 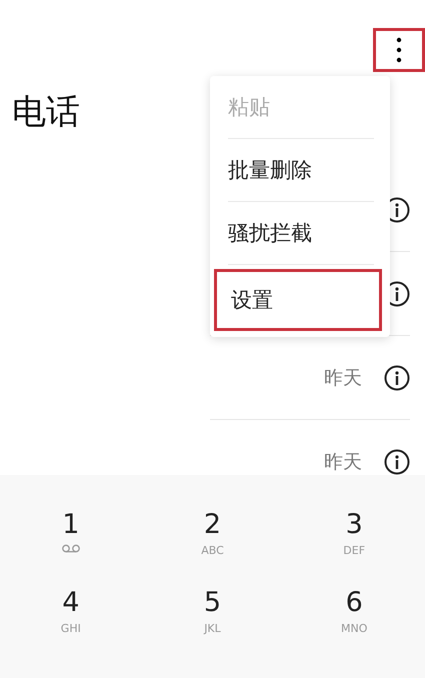 I want to click on menu-item: 设置, so click(x=298, y=300).